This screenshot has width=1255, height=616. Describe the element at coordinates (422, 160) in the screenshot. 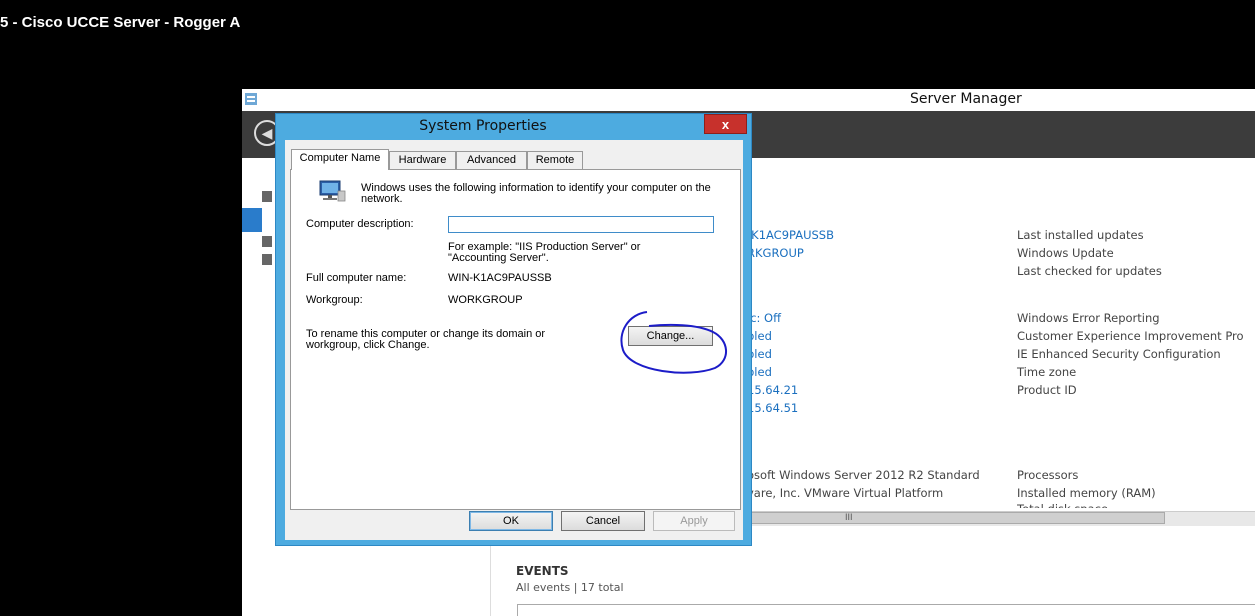

I see `tab-hardware: Hardware` at that location.